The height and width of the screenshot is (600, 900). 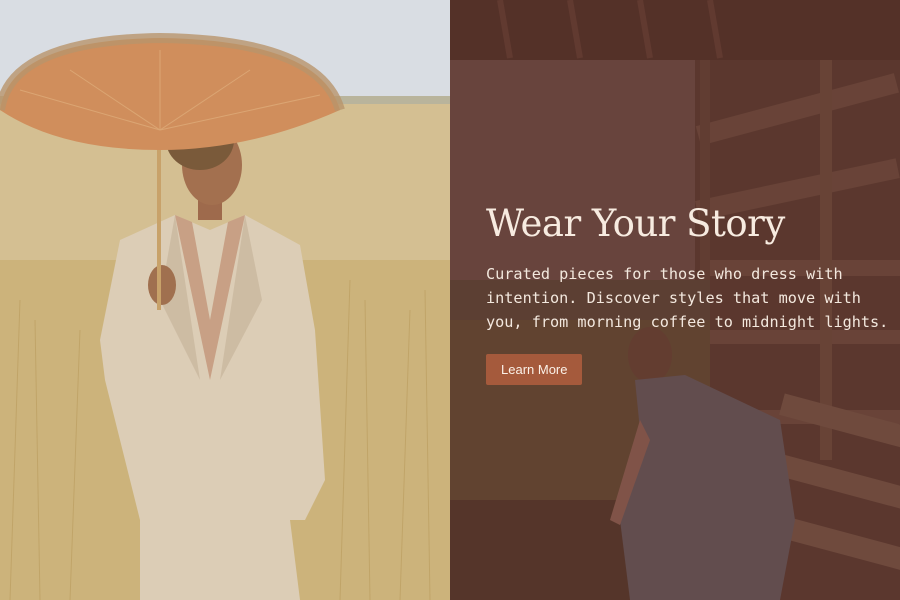 What do you see at coordinates (534, 369) in the screenshot?
I see `learn-more-button: Learn More` at bounding box center [534, 369].